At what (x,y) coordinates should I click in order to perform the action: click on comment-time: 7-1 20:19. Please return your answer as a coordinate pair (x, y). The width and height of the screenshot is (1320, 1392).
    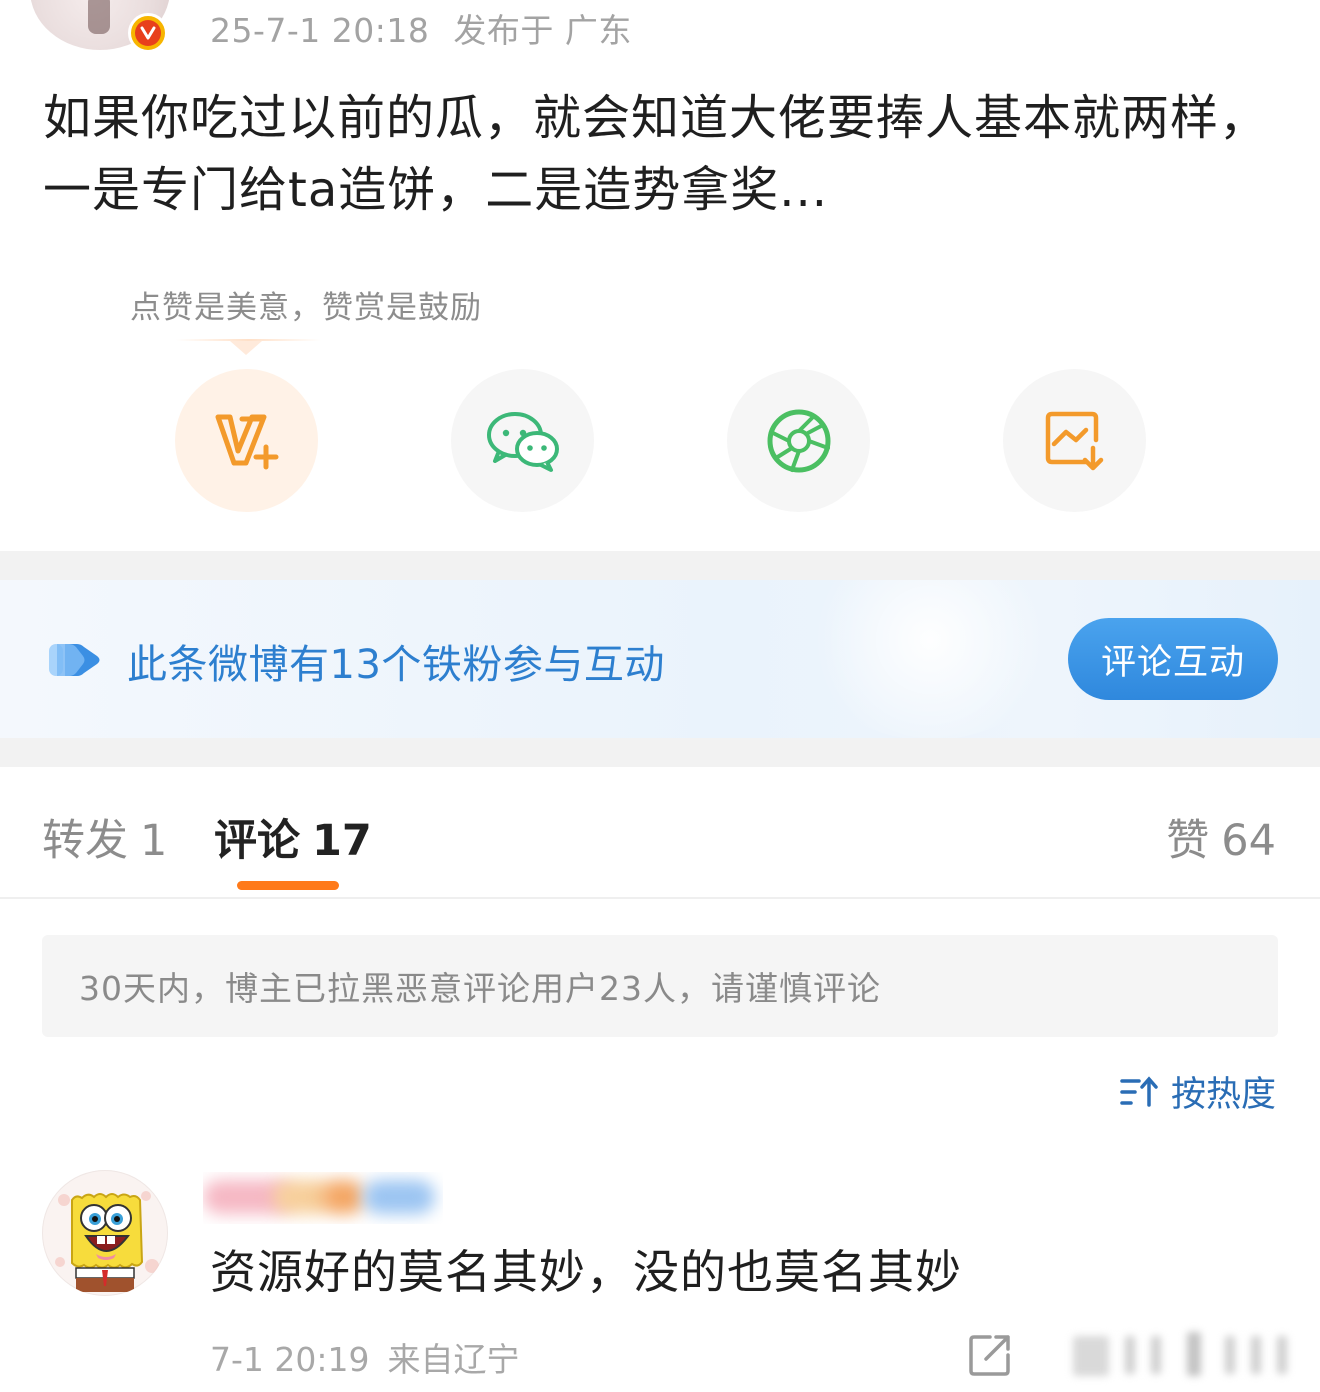
    Looking at the image, I should click on (290, 1359).